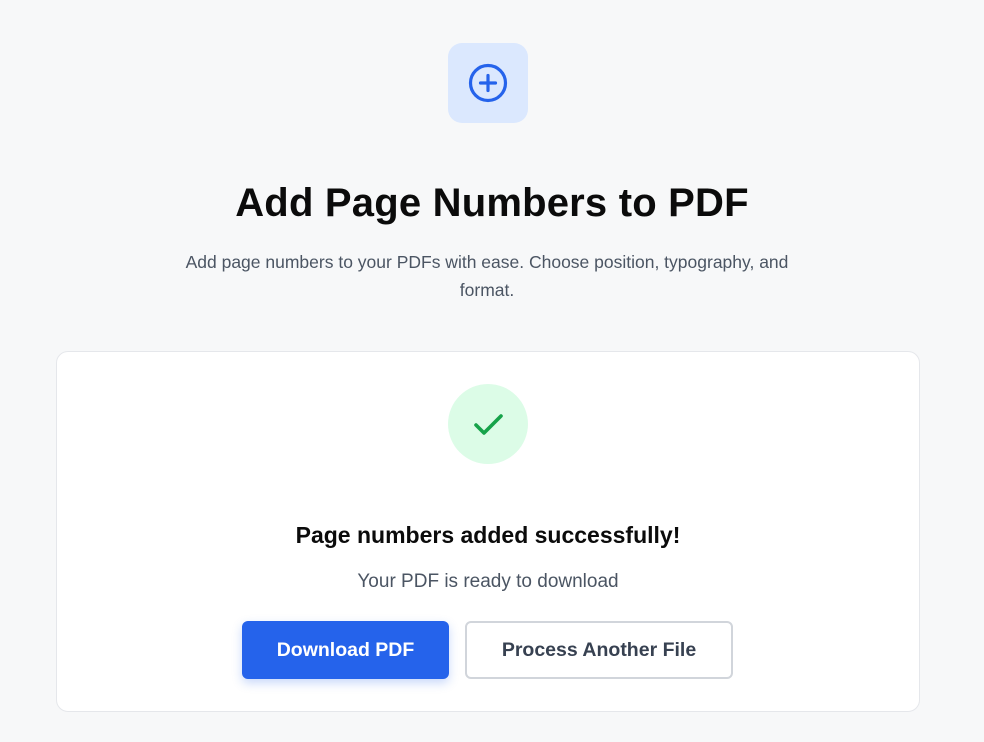 This screenshot has height=742, width=984. I want to click on success-badge, so click(488, 424).